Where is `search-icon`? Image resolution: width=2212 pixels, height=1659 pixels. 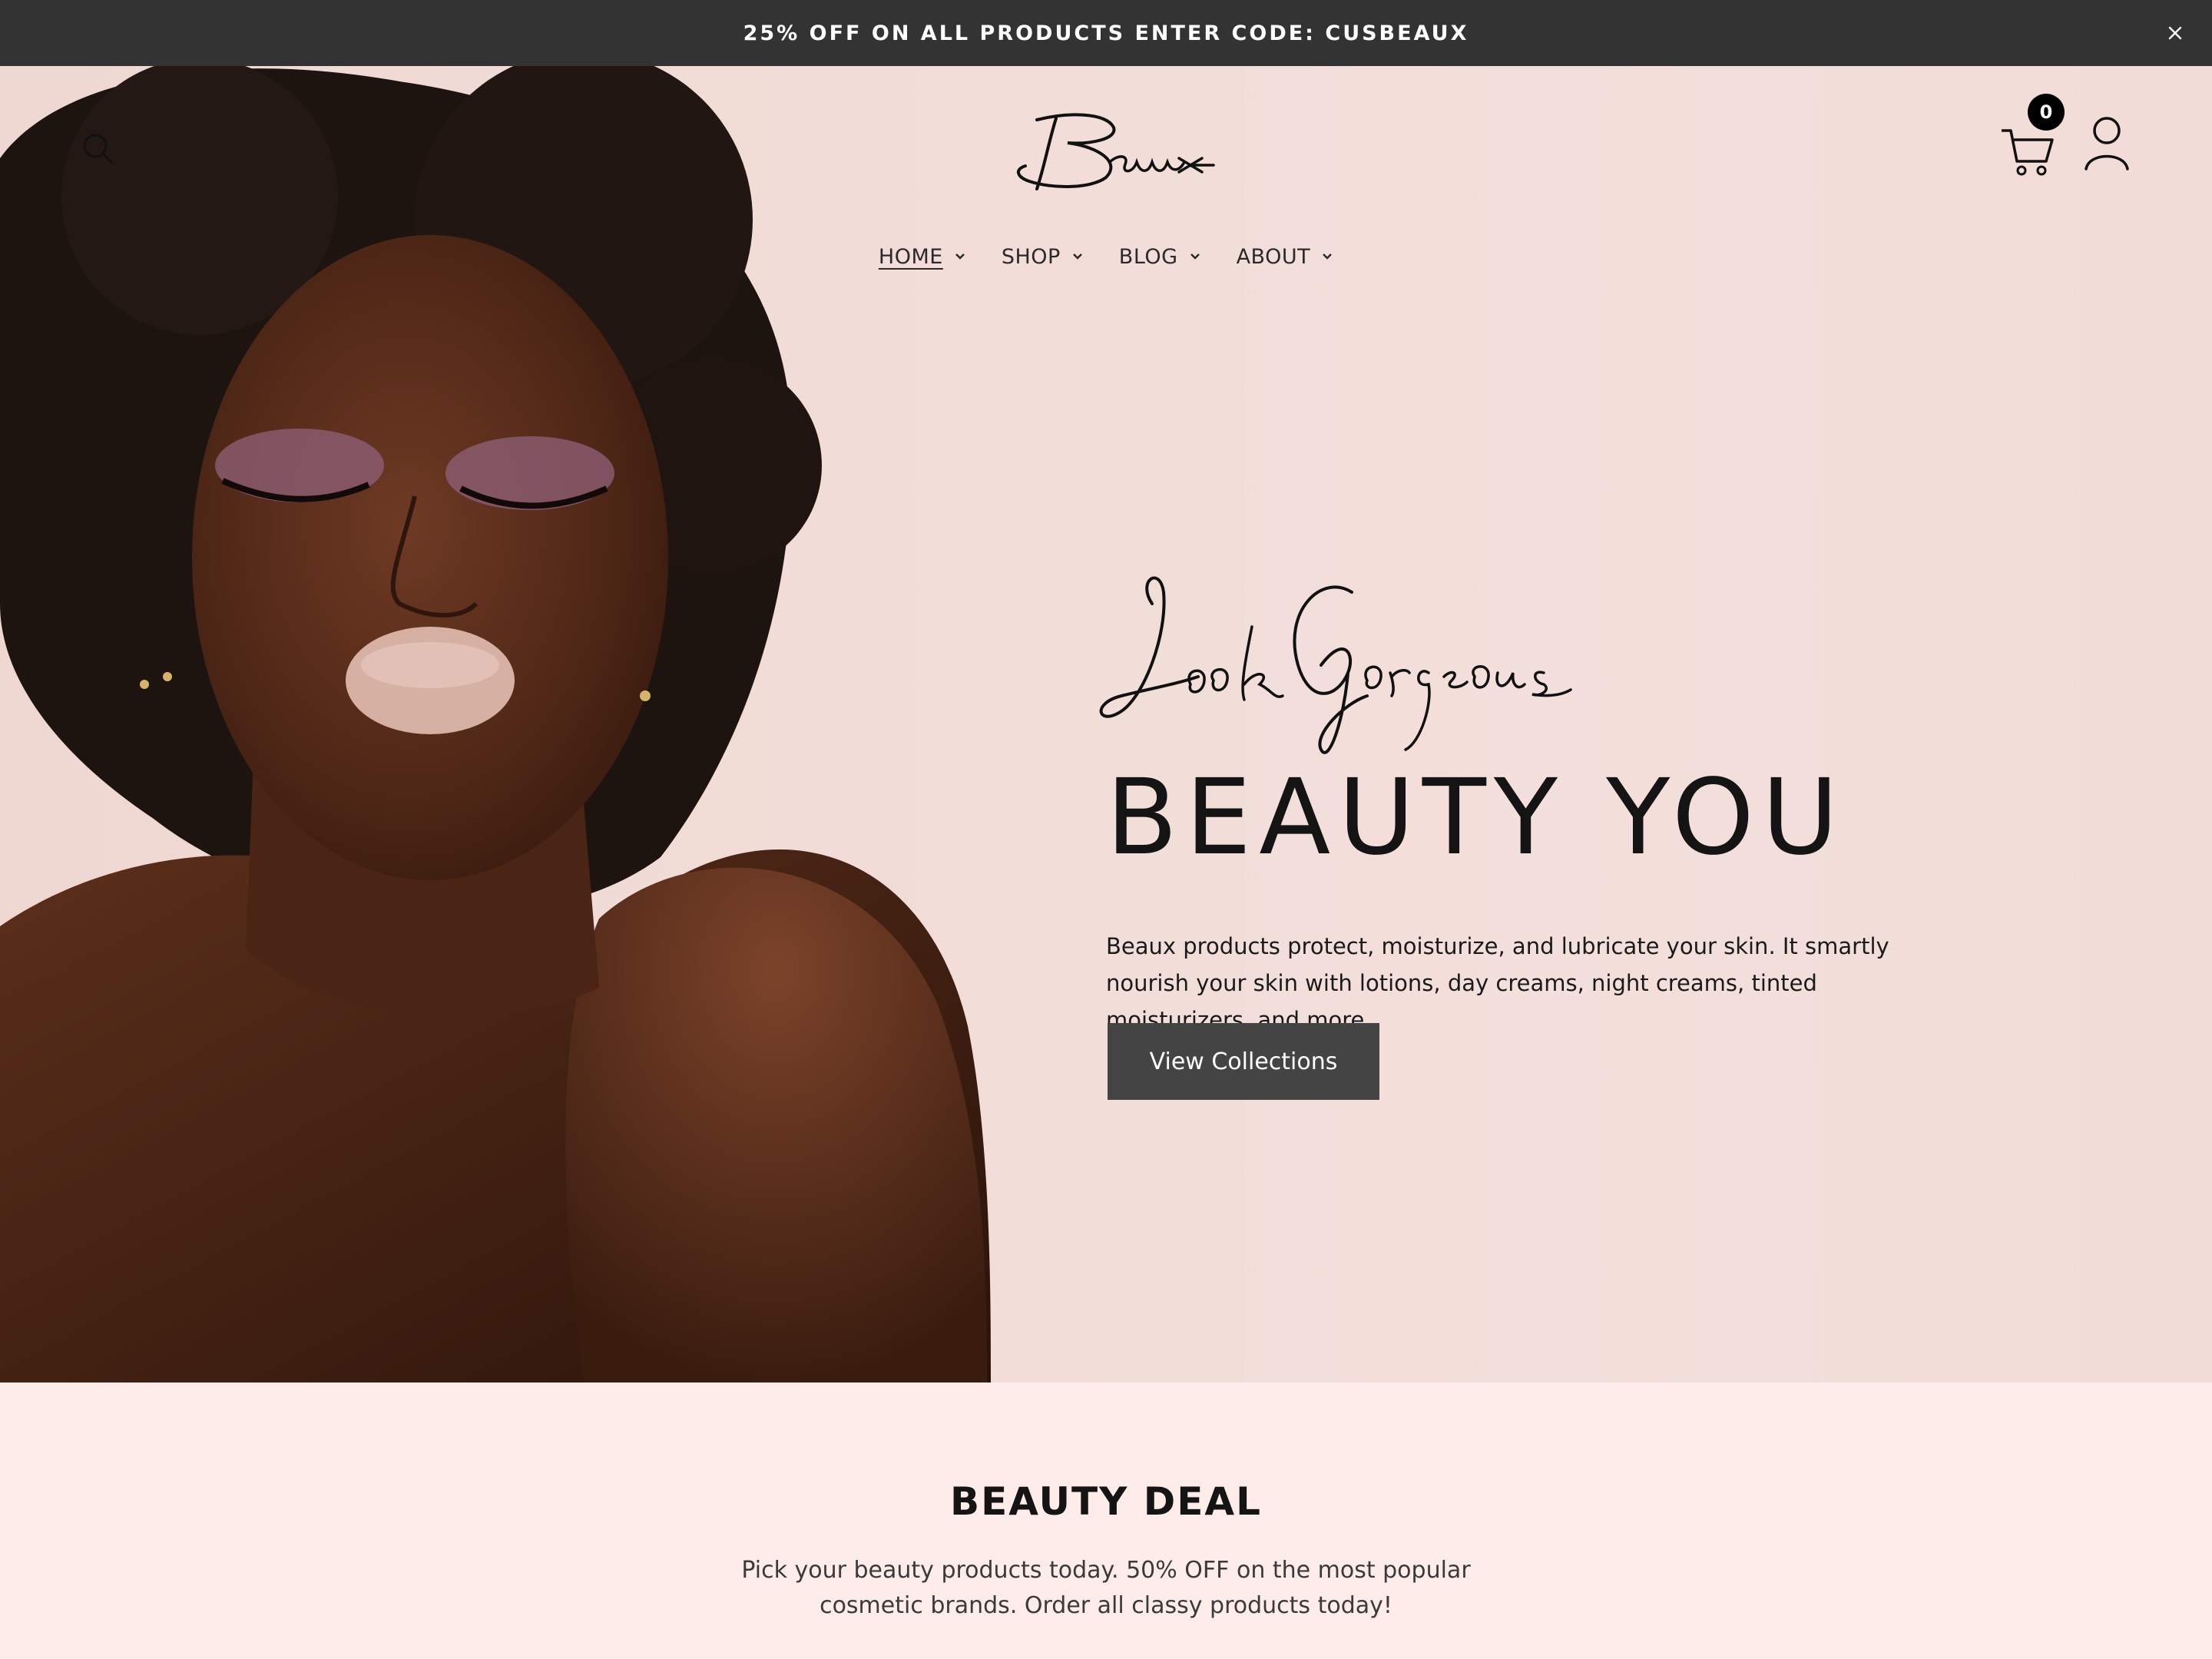
search-icon is located at coordinates (99, 149).